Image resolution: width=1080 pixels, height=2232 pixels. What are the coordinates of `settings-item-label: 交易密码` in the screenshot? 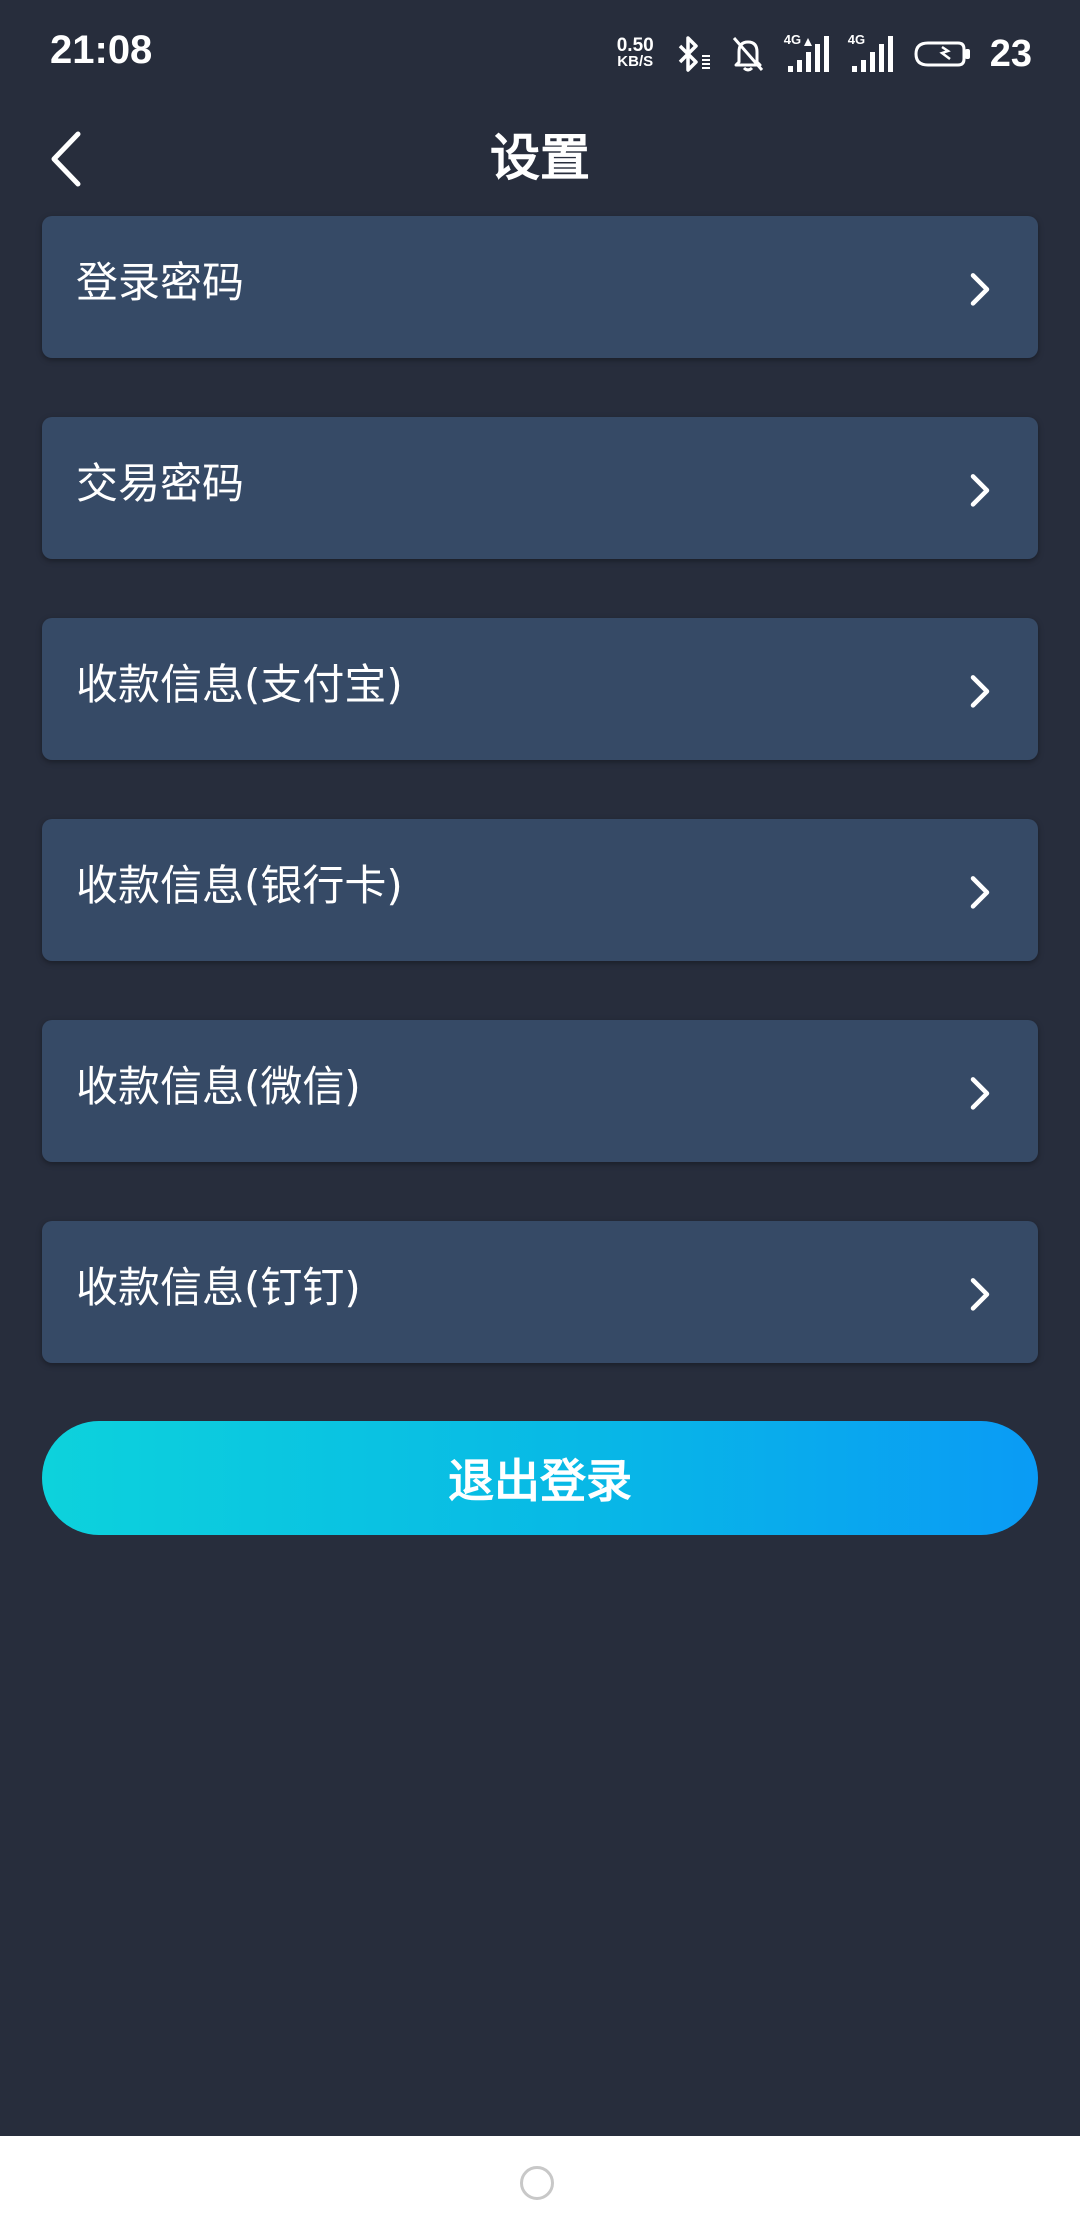 It's located at (160, 483).